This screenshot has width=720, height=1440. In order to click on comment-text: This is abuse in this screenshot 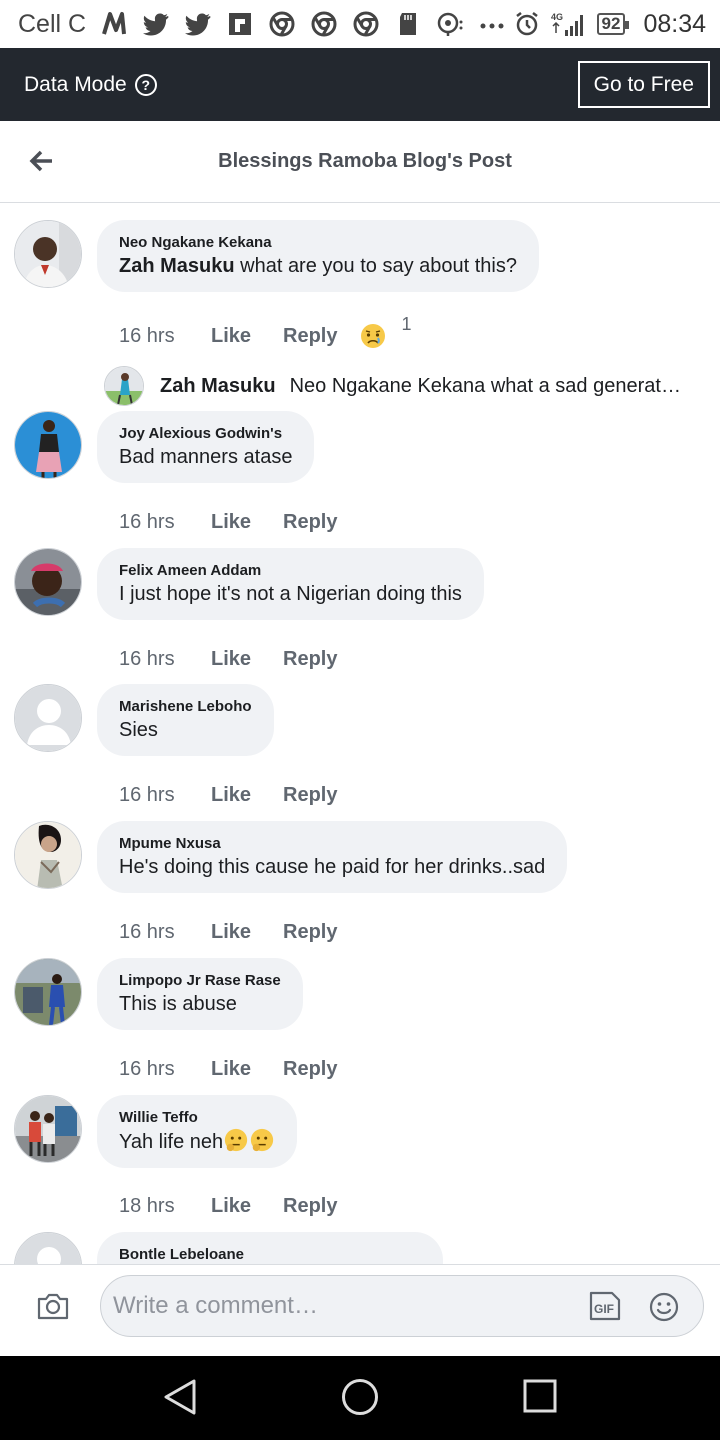, I will do `click(178, 1004)`.